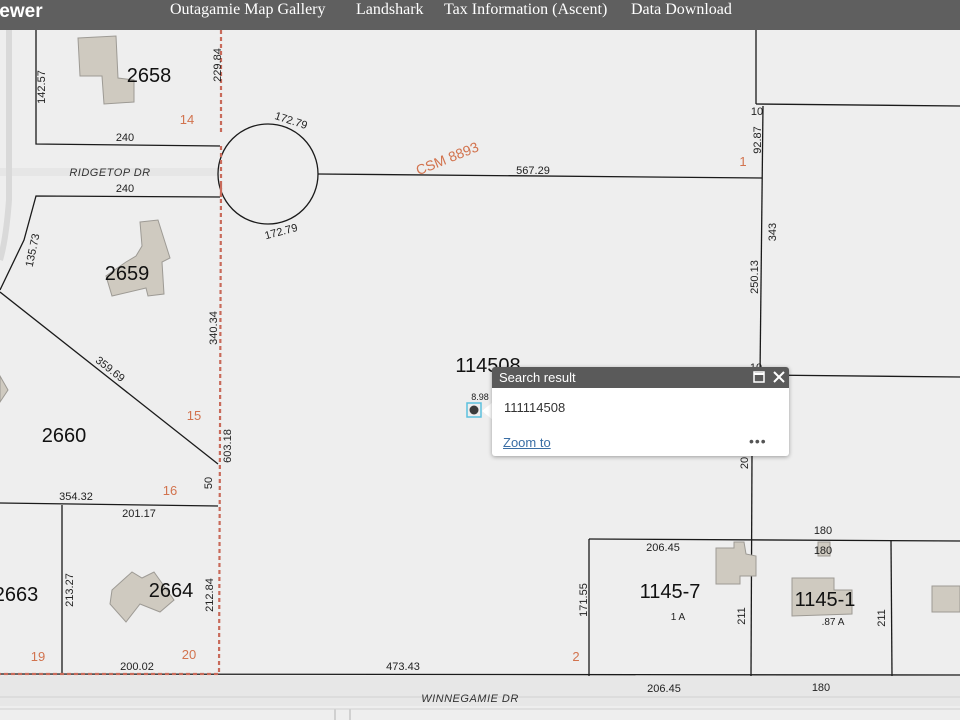 The width and height of the screenshot is (960, 720). What do you see at coordinates (742, 161) in the screenshot?
I see `lot-1: 1` at bounding box center [742, 161].